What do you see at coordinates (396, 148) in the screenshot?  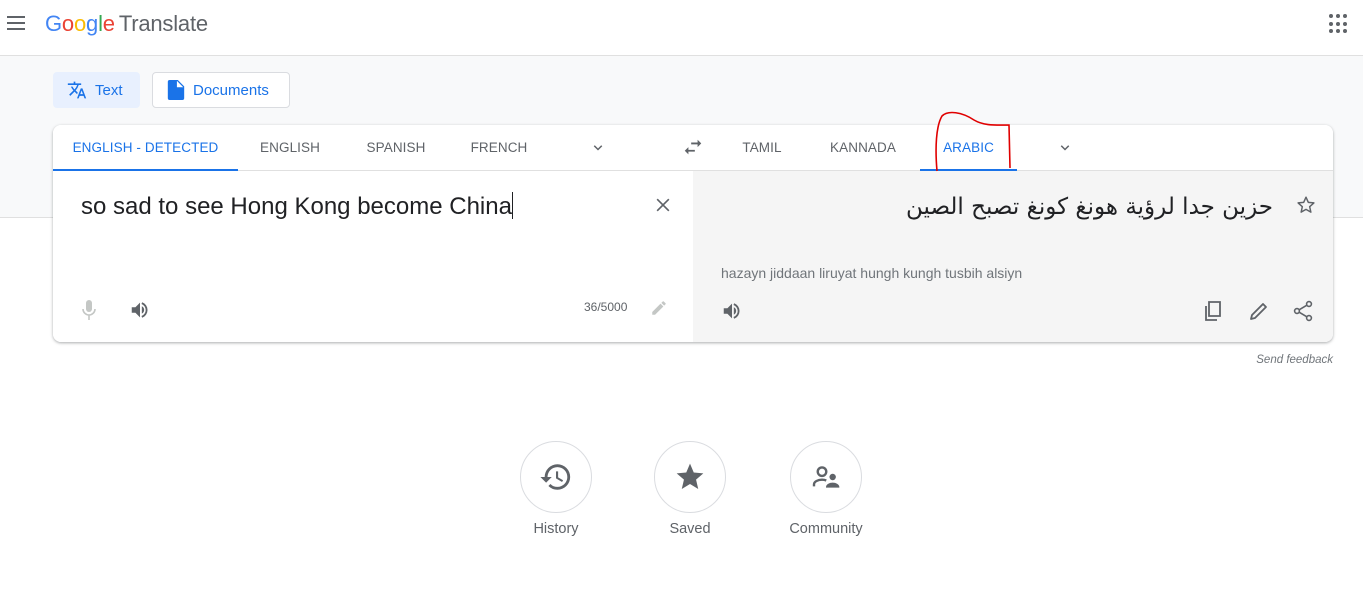 I see `source-lang-tab-spanish: SPANISH` at bounding box center [396, 148].